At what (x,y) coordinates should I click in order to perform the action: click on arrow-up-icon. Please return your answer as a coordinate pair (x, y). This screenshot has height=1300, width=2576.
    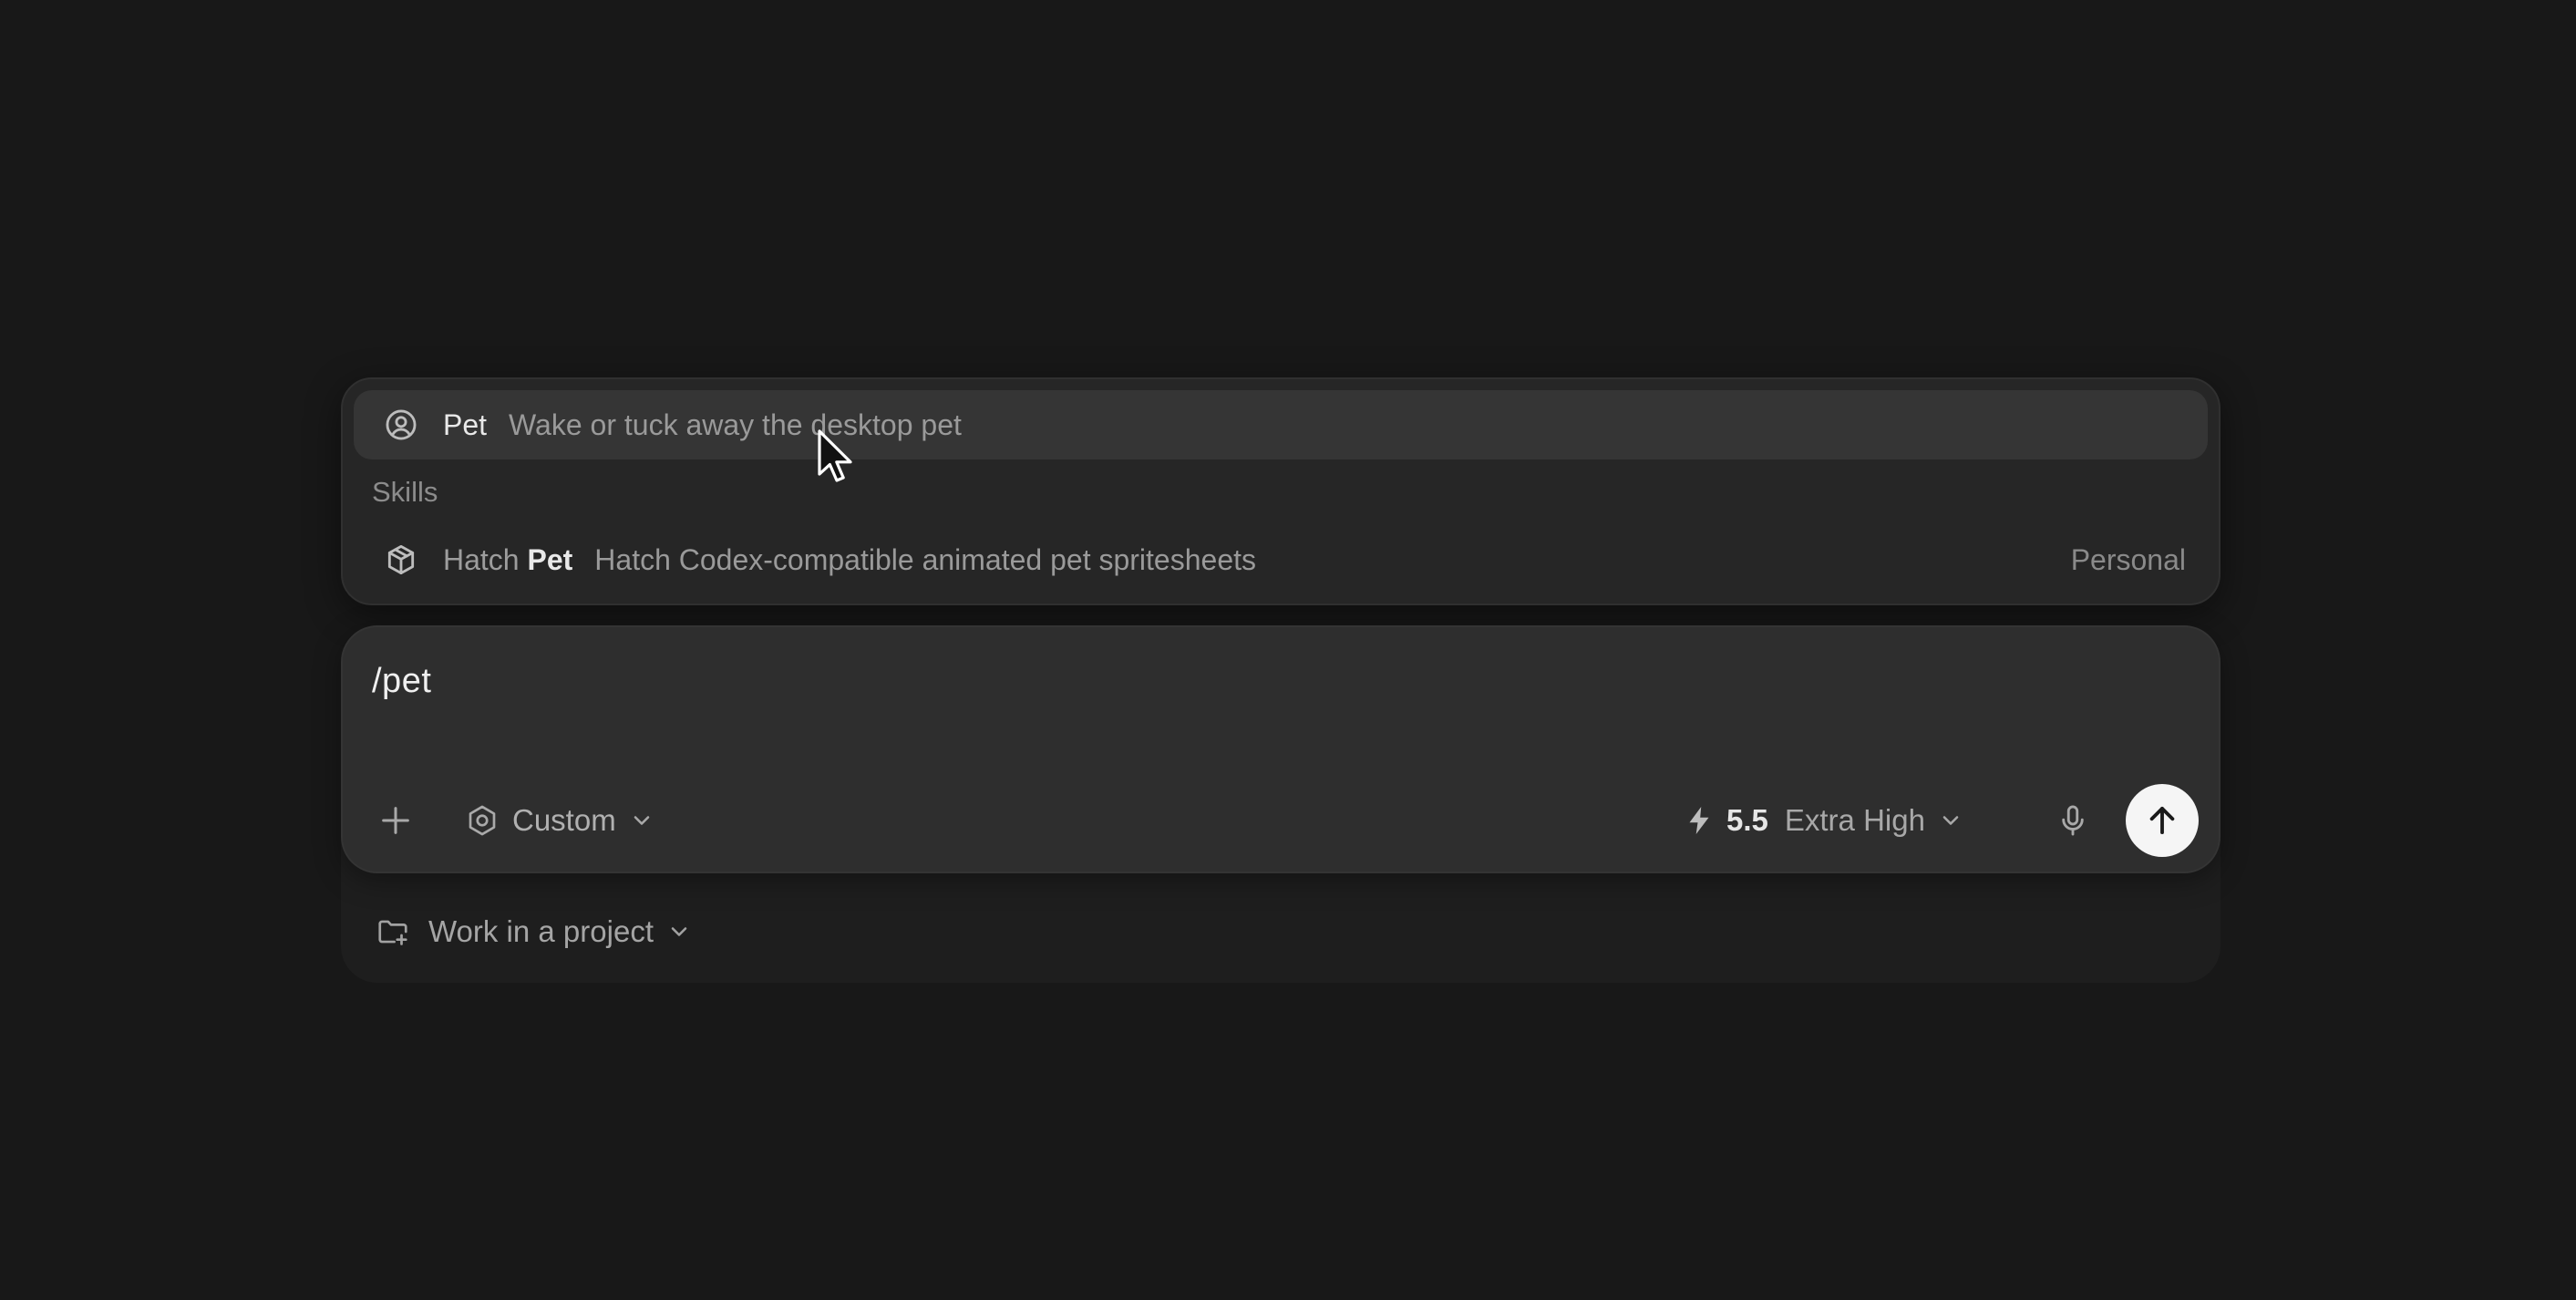
    Looking at the image, I should click on (2162, 820).